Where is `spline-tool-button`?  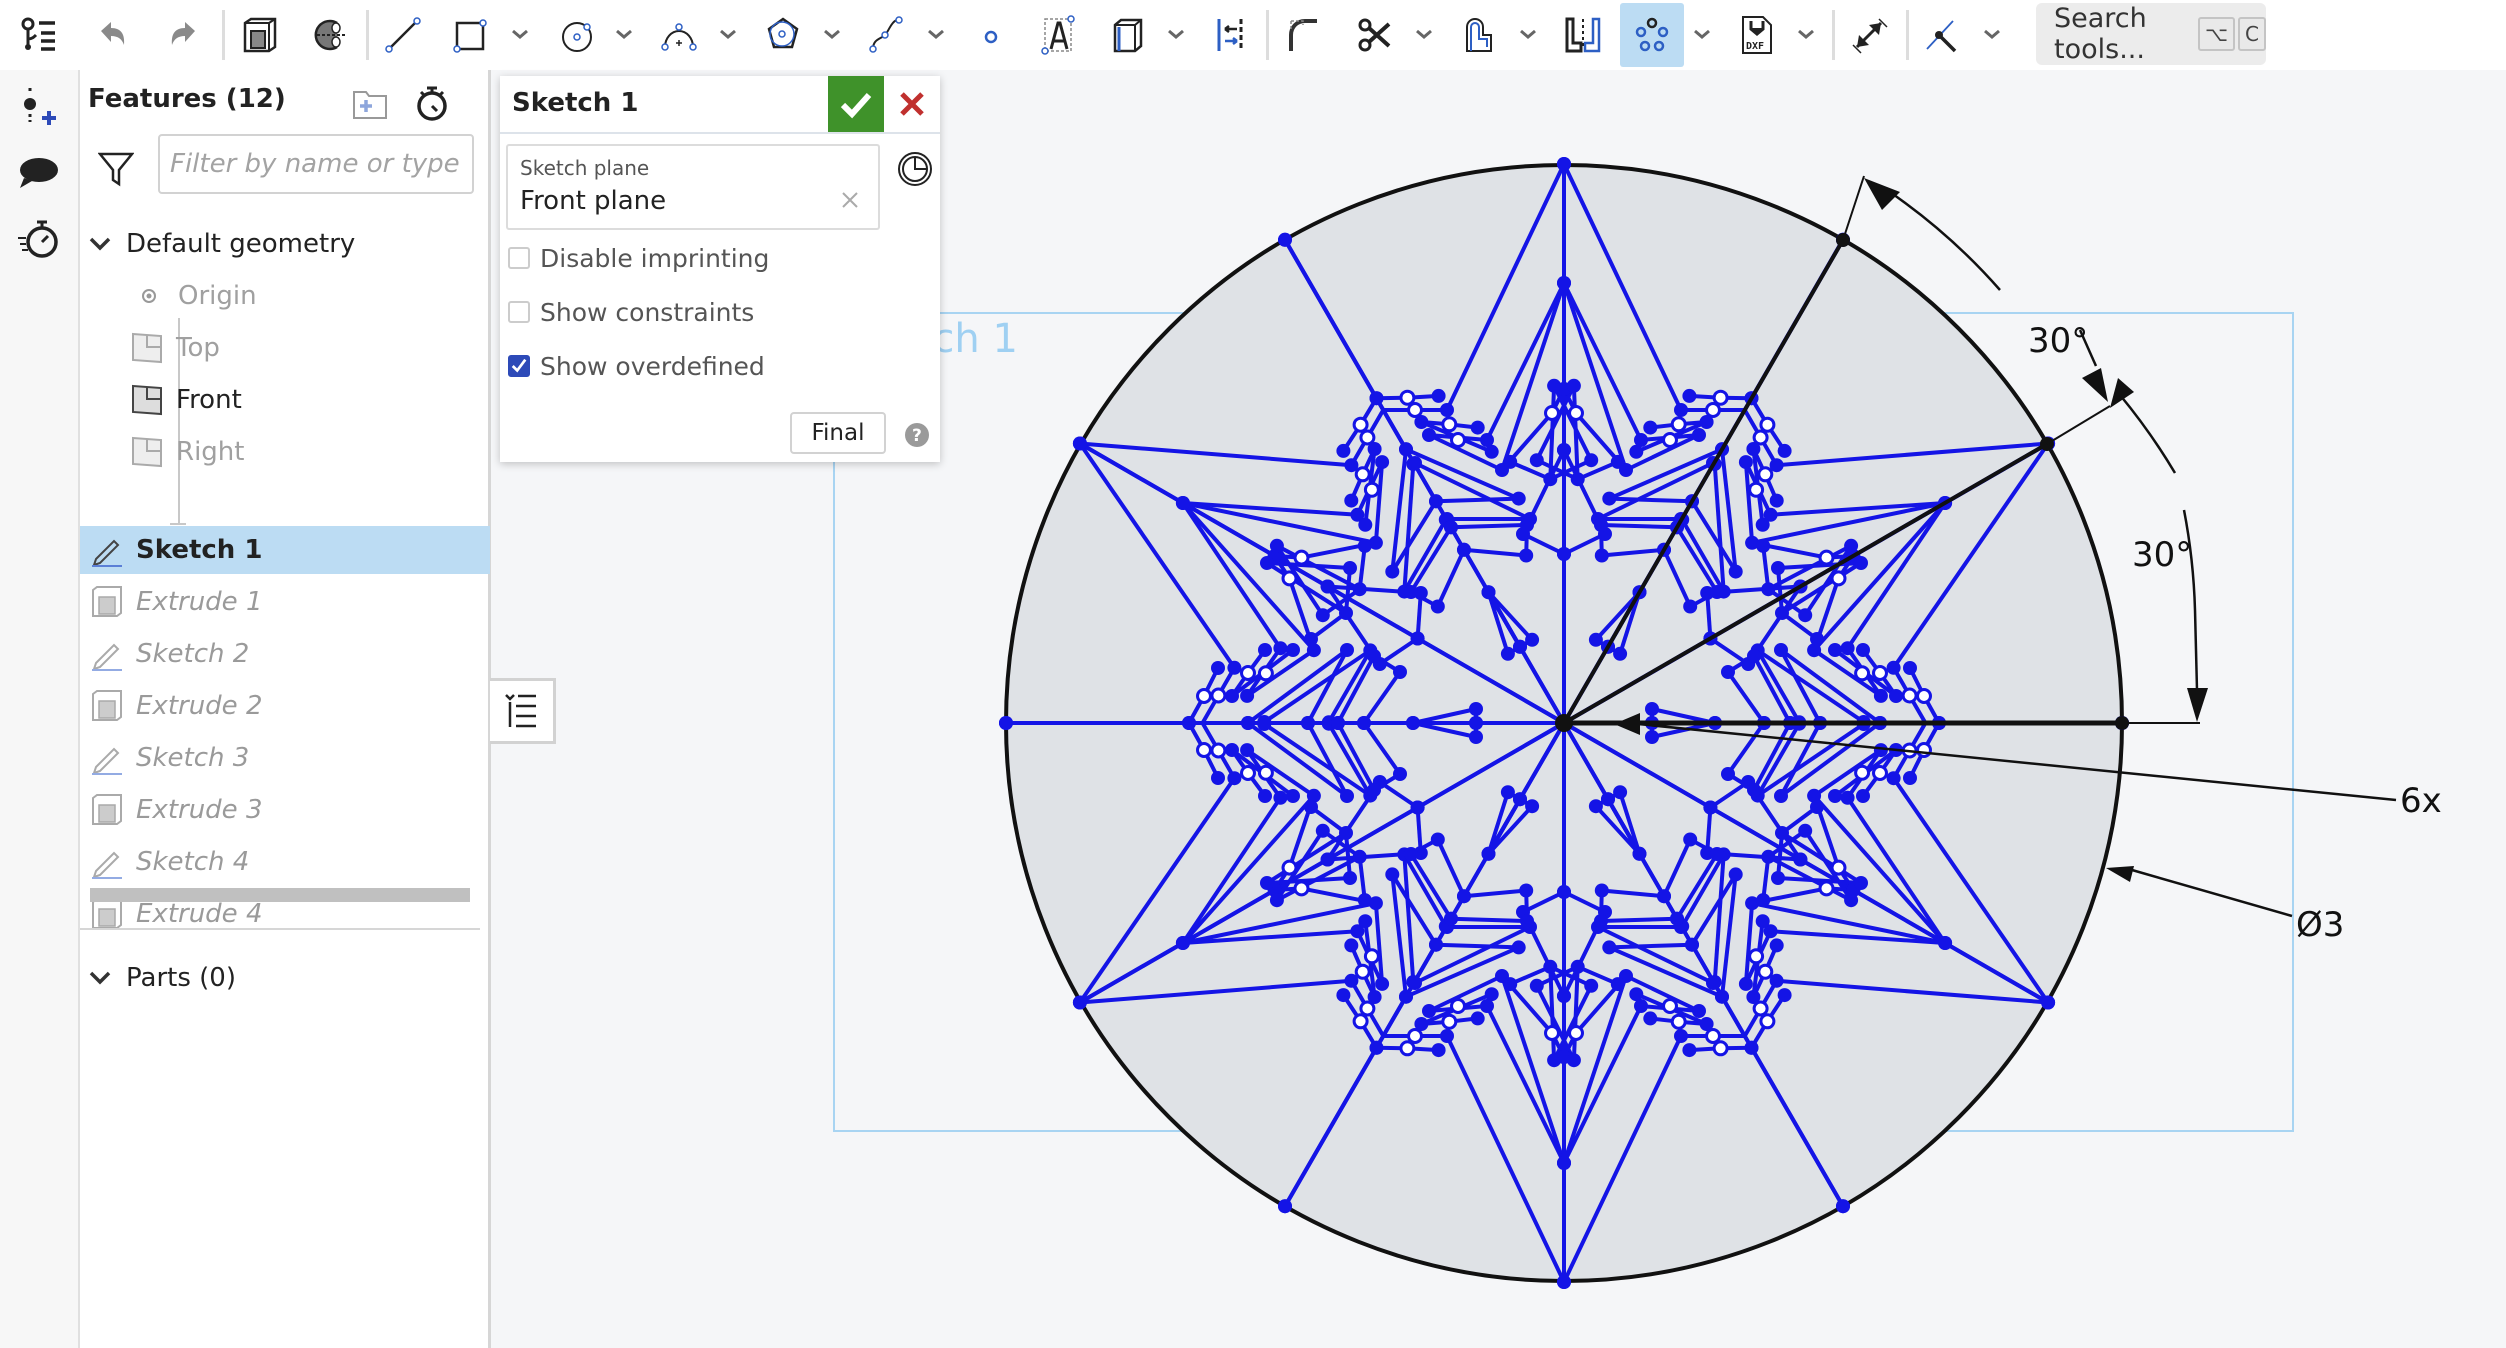
spline-tool-button is located at coordinates (887, 35).